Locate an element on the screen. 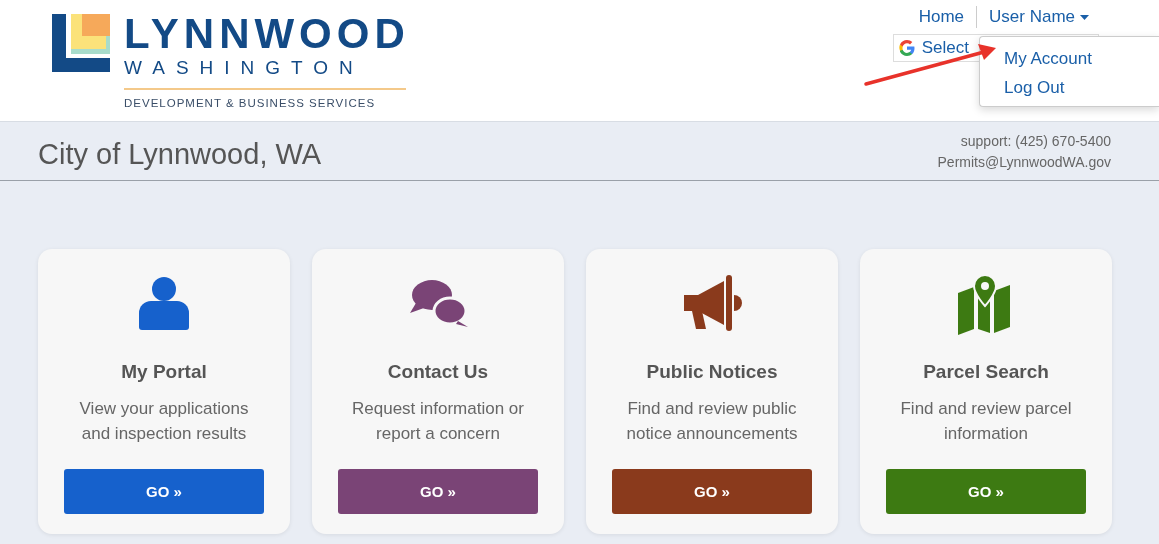 The height and width of the screenshot is (544, 1159). page-title: City of Lynnwood, WA is located at coordinates (180, 154).